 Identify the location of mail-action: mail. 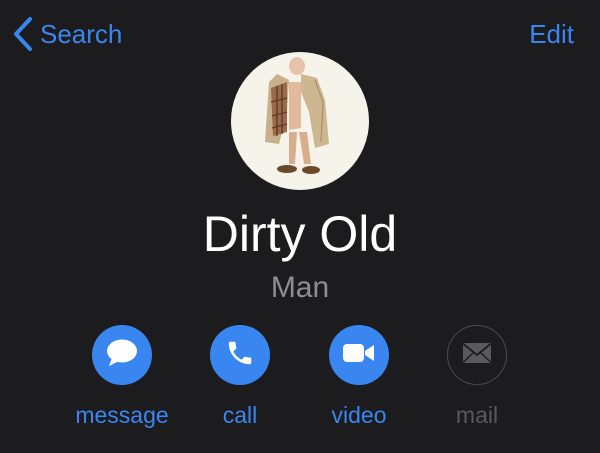
(477, 377).